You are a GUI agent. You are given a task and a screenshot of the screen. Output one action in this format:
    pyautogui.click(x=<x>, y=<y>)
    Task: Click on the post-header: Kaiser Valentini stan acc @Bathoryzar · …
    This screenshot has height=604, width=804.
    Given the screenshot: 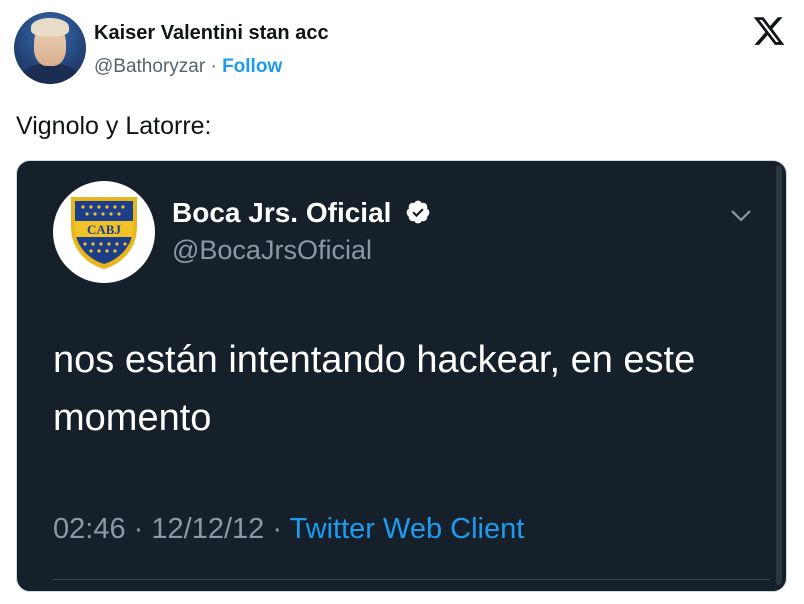 What is the action you would take?
    pyautogui.click(x=402, y=50)
    